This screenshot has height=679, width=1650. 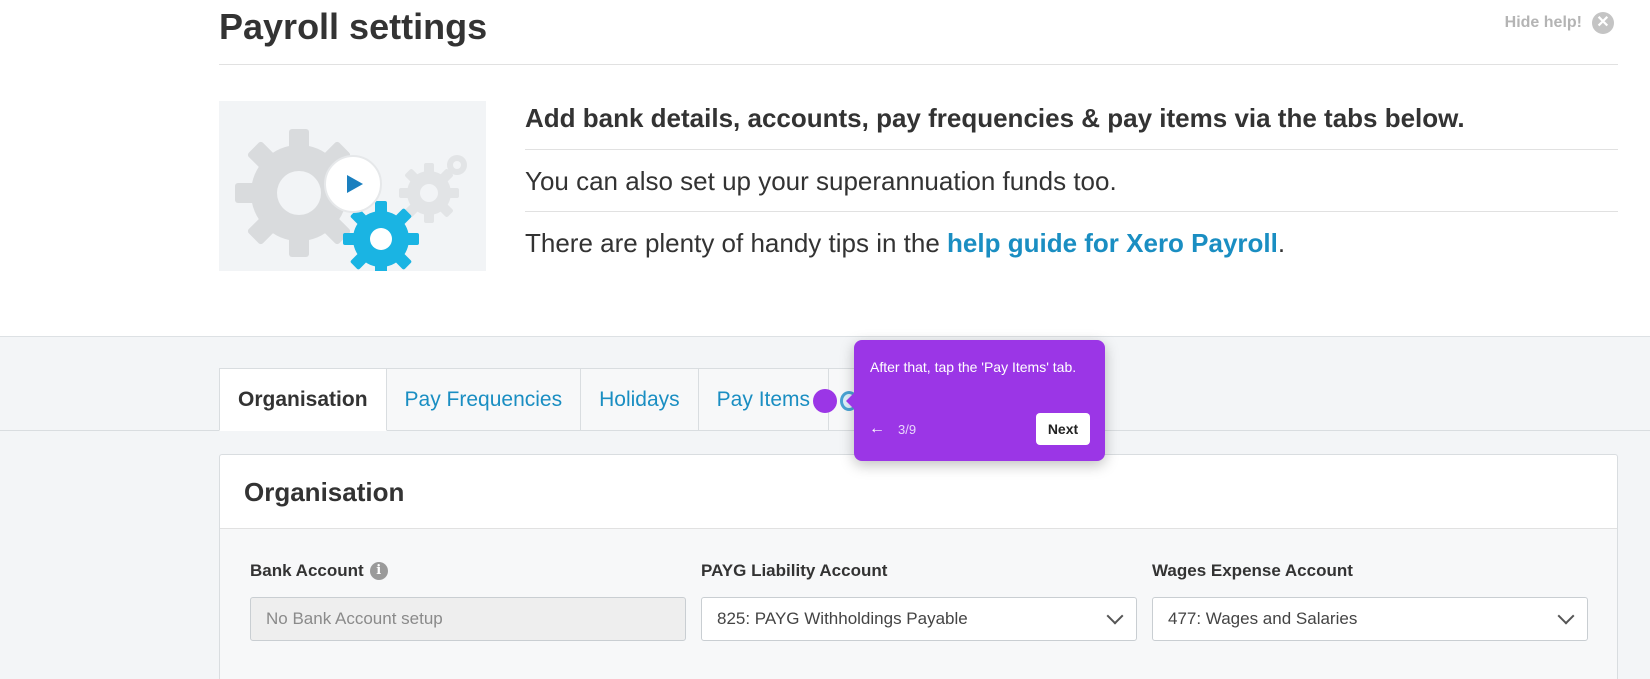 What do you see at coordinates (1252, 570) in the screenshot?
I see `wages-expense-label: Wages Expense Account` at bounding box center [1252, 570].